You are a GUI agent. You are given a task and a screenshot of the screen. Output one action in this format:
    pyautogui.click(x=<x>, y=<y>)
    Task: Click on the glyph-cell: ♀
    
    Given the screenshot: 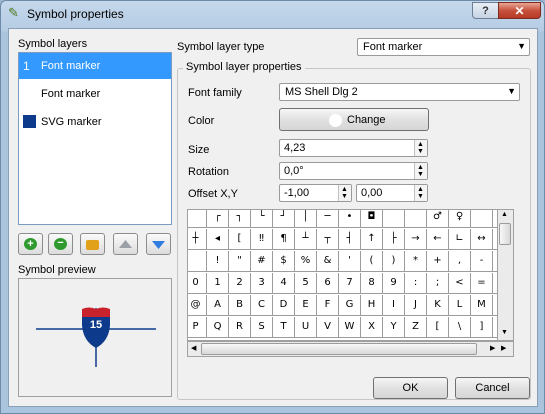 What is the action you would take?
    pyautogui.click(x=460, y=219)
    